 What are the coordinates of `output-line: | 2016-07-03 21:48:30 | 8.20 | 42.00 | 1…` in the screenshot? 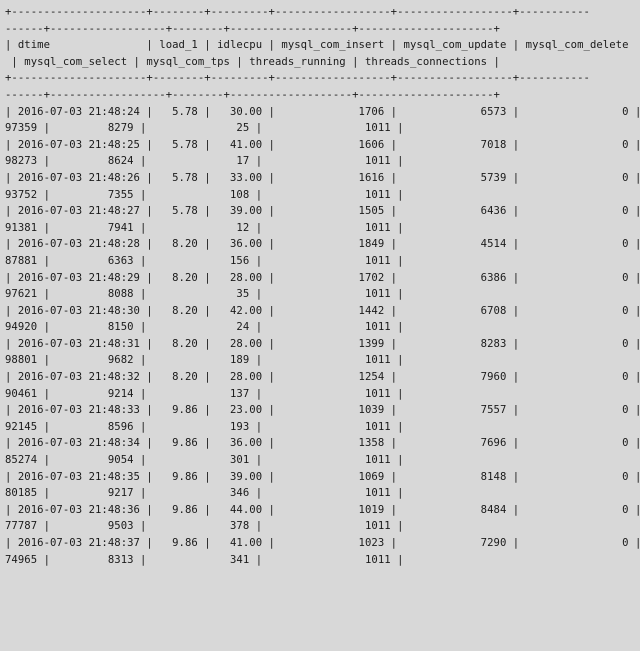 It's located at (322, 310).